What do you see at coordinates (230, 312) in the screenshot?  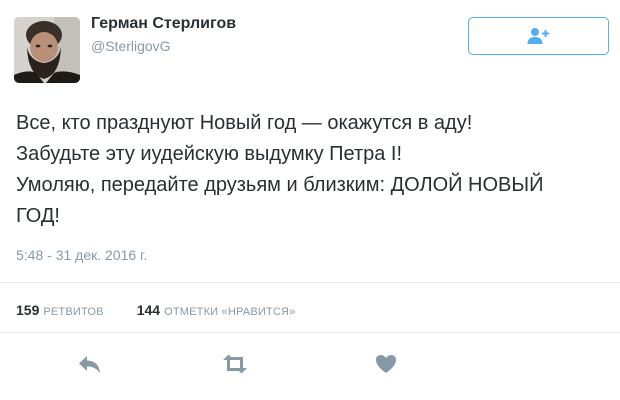 I see `likes-label: ОТМЕТКИ «НРАВИТСЯ»` at bounding box center [230, 312].